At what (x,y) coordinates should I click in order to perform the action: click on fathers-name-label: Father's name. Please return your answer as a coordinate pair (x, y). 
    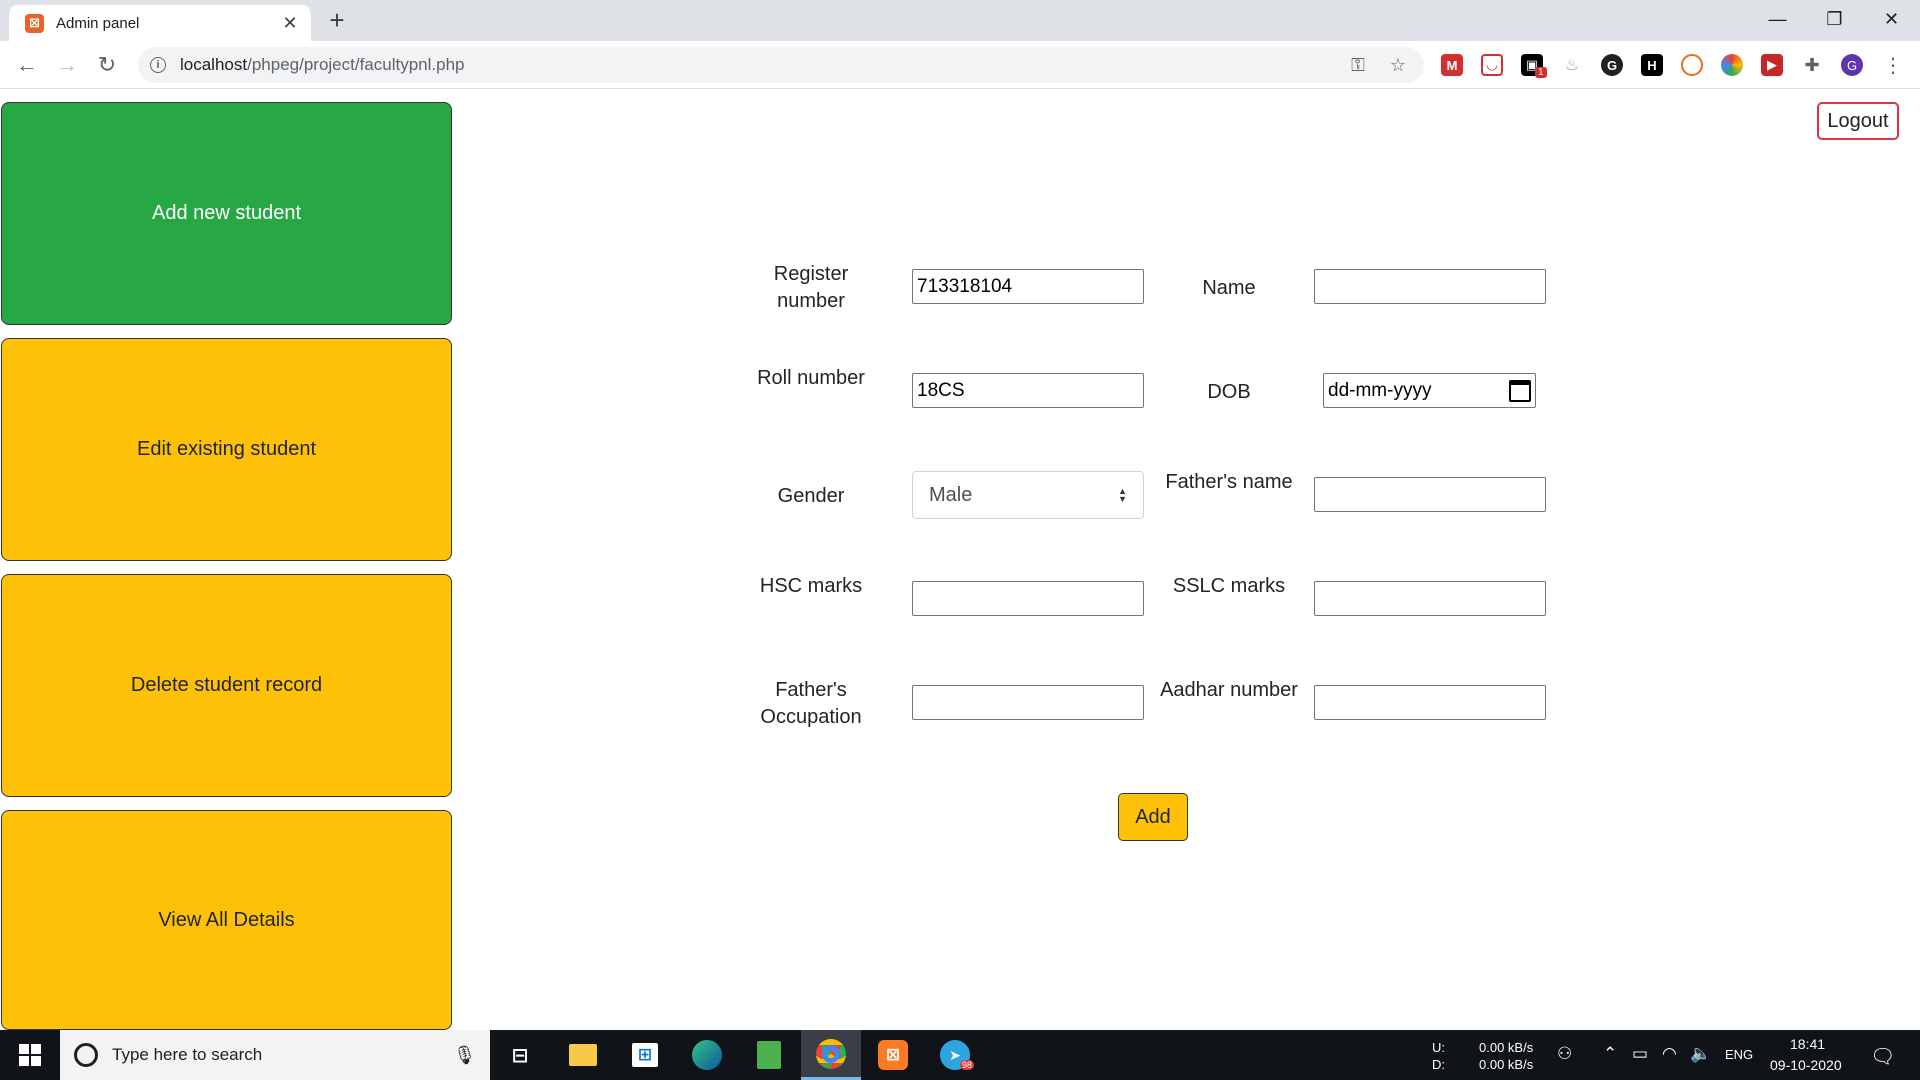
    Looking at the image, I should click on (1229, 482).